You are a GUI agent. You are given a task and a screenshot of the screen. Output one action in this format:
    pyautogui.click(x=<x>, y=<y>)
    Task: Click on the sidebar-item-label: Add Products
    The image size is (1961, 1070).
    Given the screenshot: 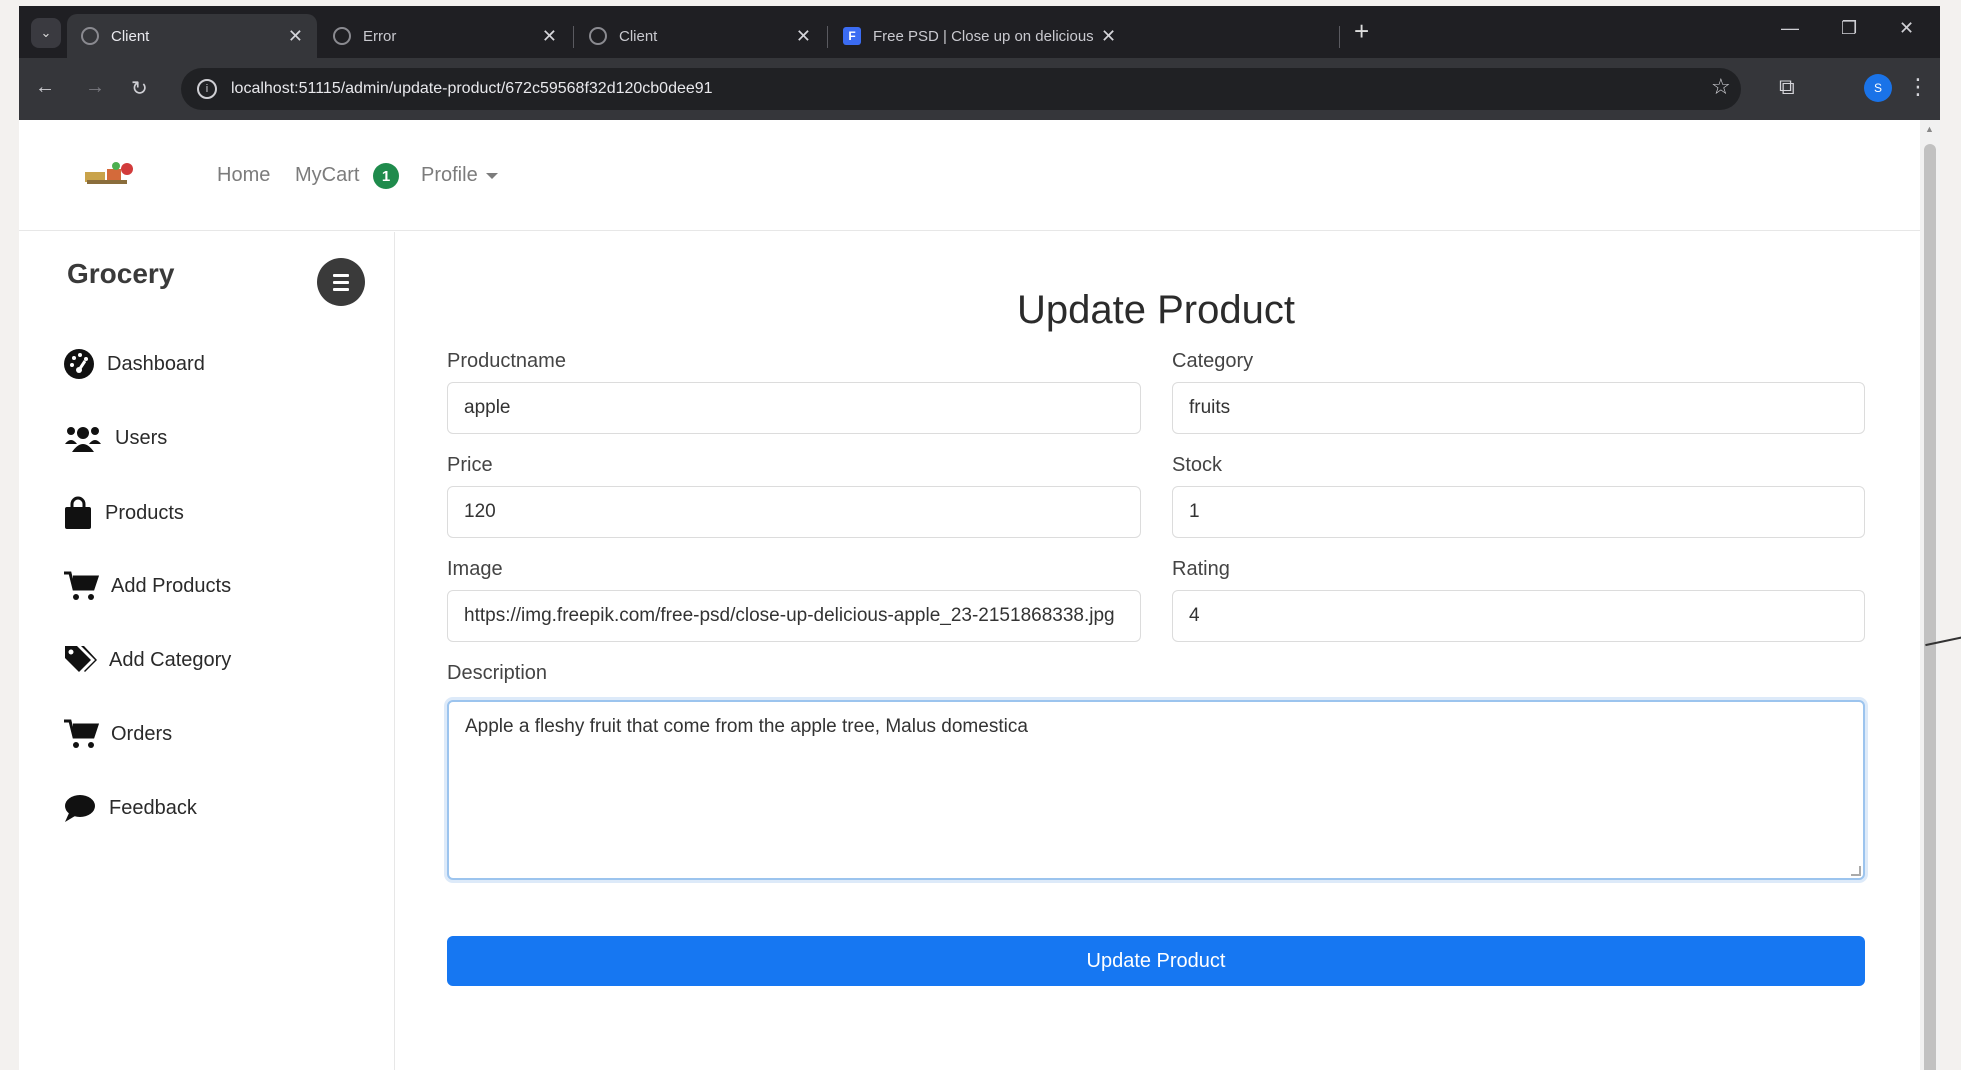 What is the action you would take?
    pyautogui.click(x=171, y=585)
    